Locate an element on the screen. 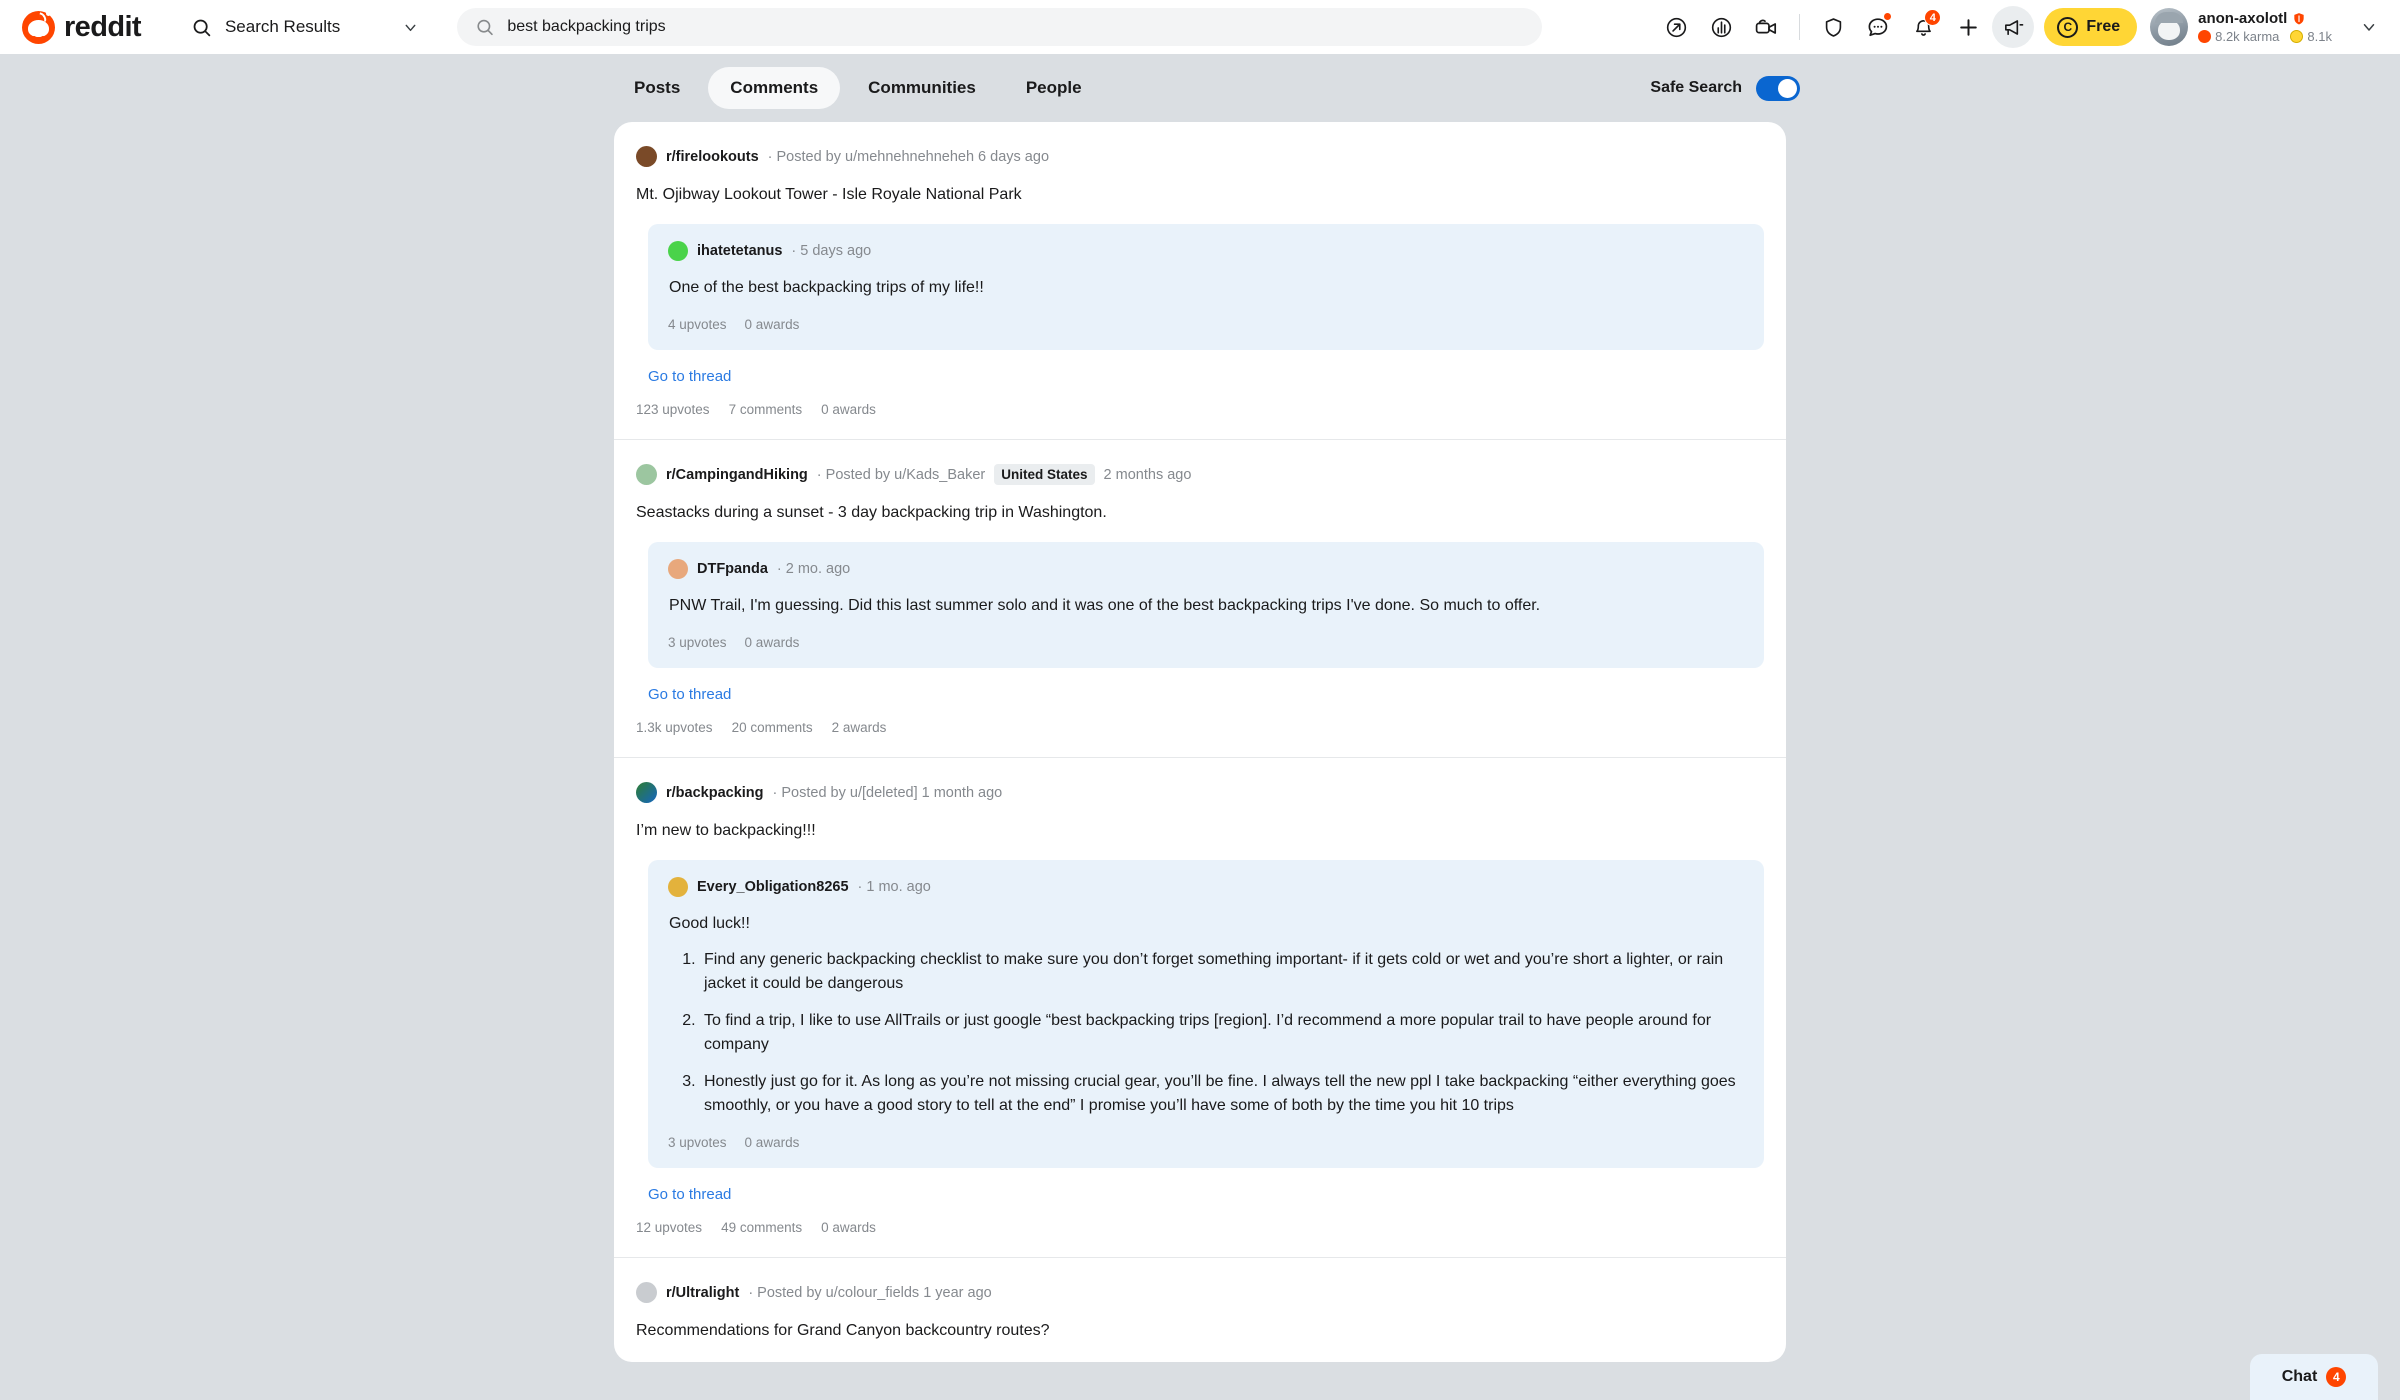  post-flair: United States is located at coordinates (1044, 474).